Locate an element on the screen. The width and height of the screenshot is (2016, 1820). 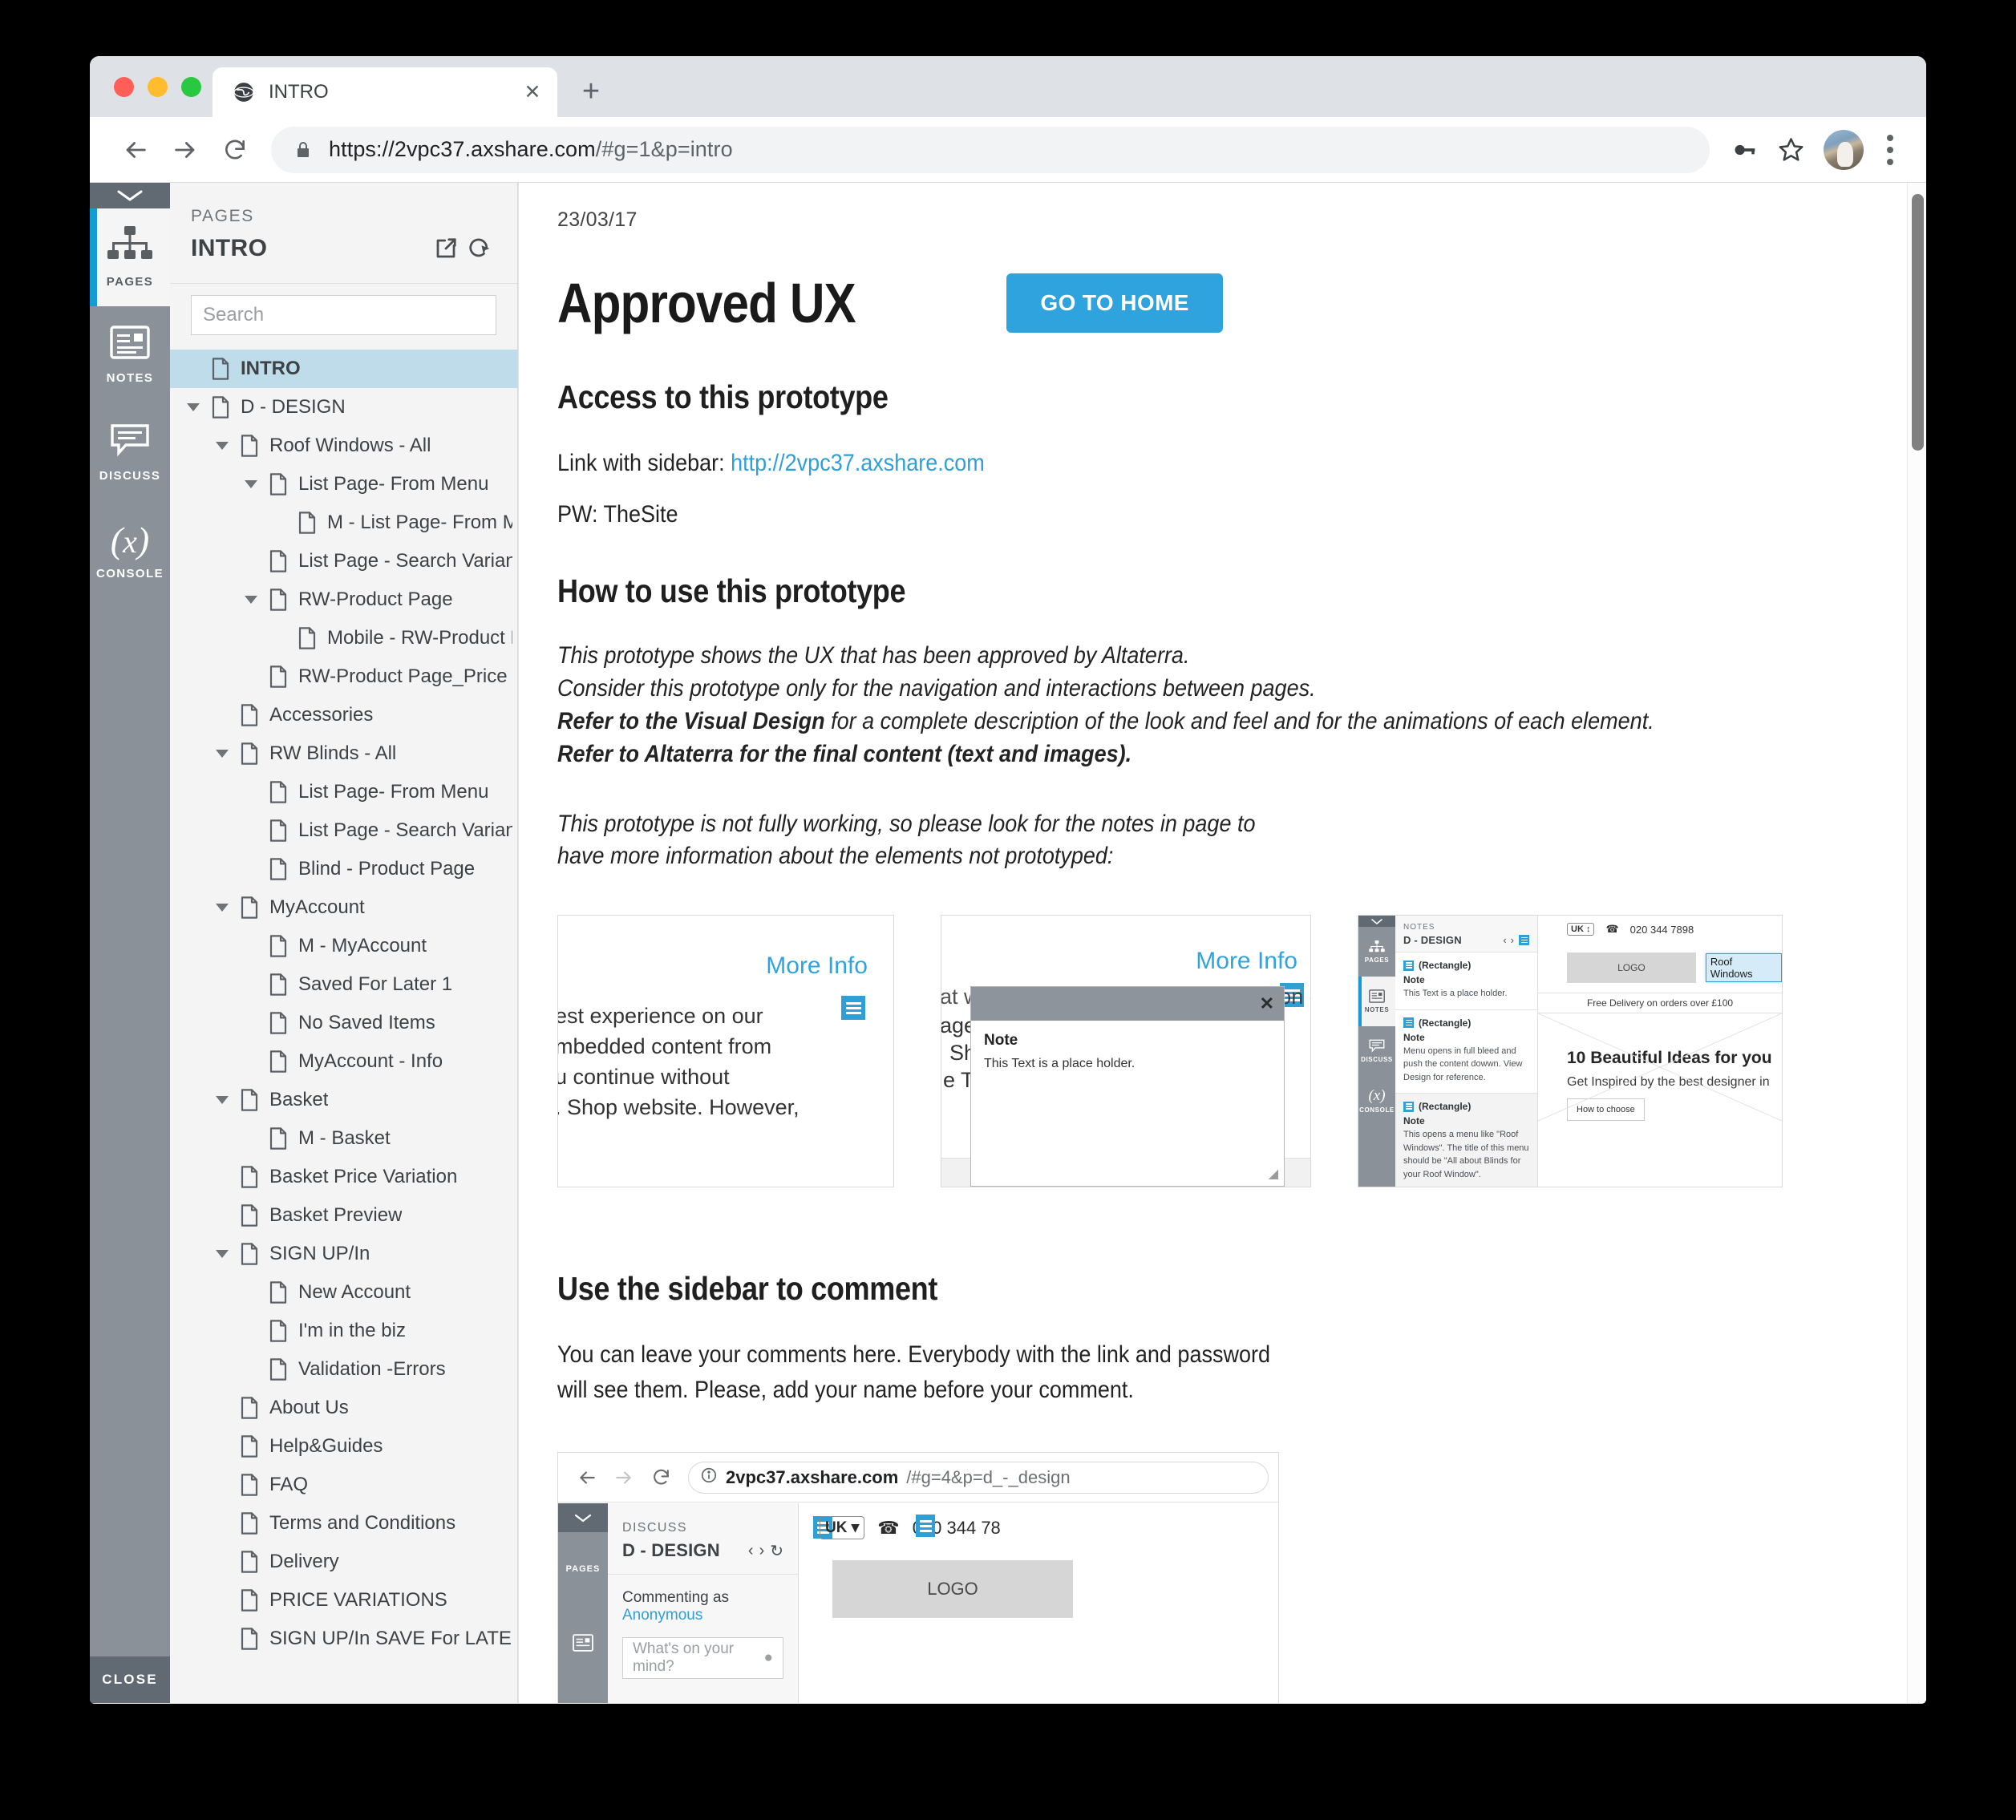
tree-row: Mobile - RW-Product Page is located at coordinates (343, 638).